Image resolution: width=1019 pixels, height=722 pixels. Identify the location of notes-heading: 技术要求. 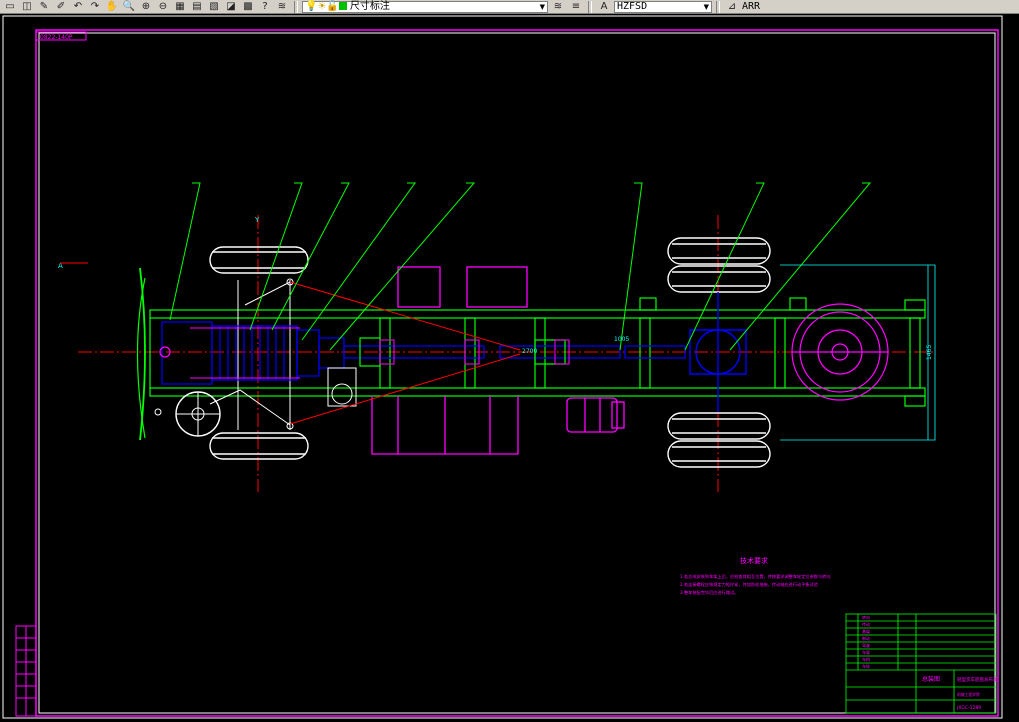
(754, 560).